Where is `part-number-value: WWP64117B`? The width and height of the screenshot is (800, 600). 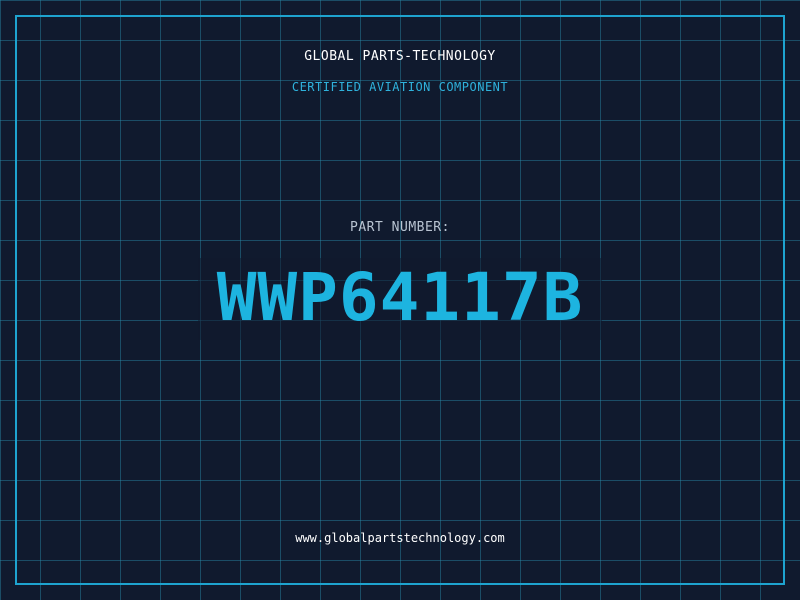 part-number-value: WWP64117B is located at coordinates (400, 297).